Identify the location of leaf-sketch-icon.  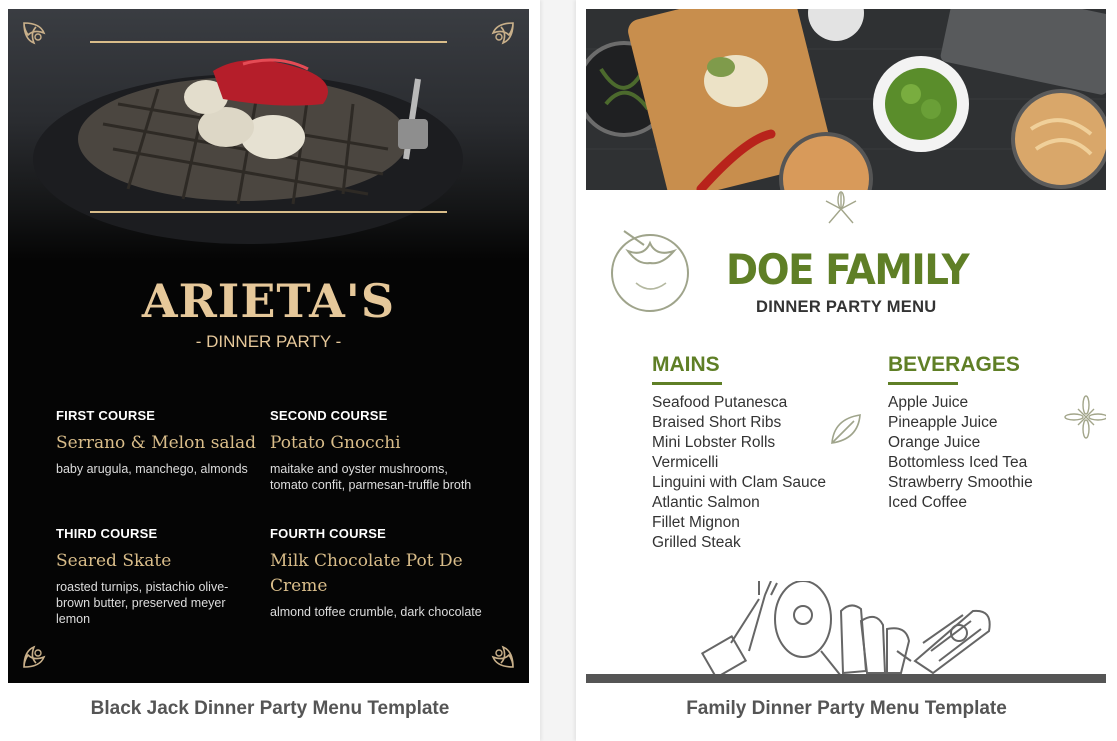
(846, 429).